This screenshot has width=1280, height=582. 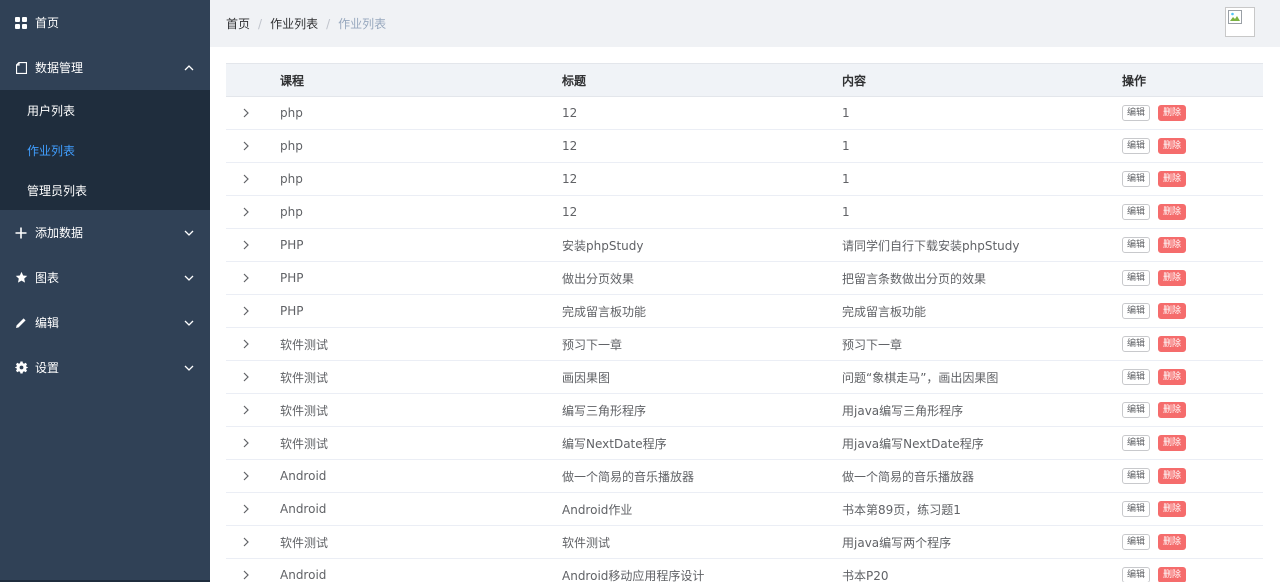 I want to click on table-row: 软件测试 软件测试 用java编写两个程序 编辑 删除, so click(x=744, y=542).